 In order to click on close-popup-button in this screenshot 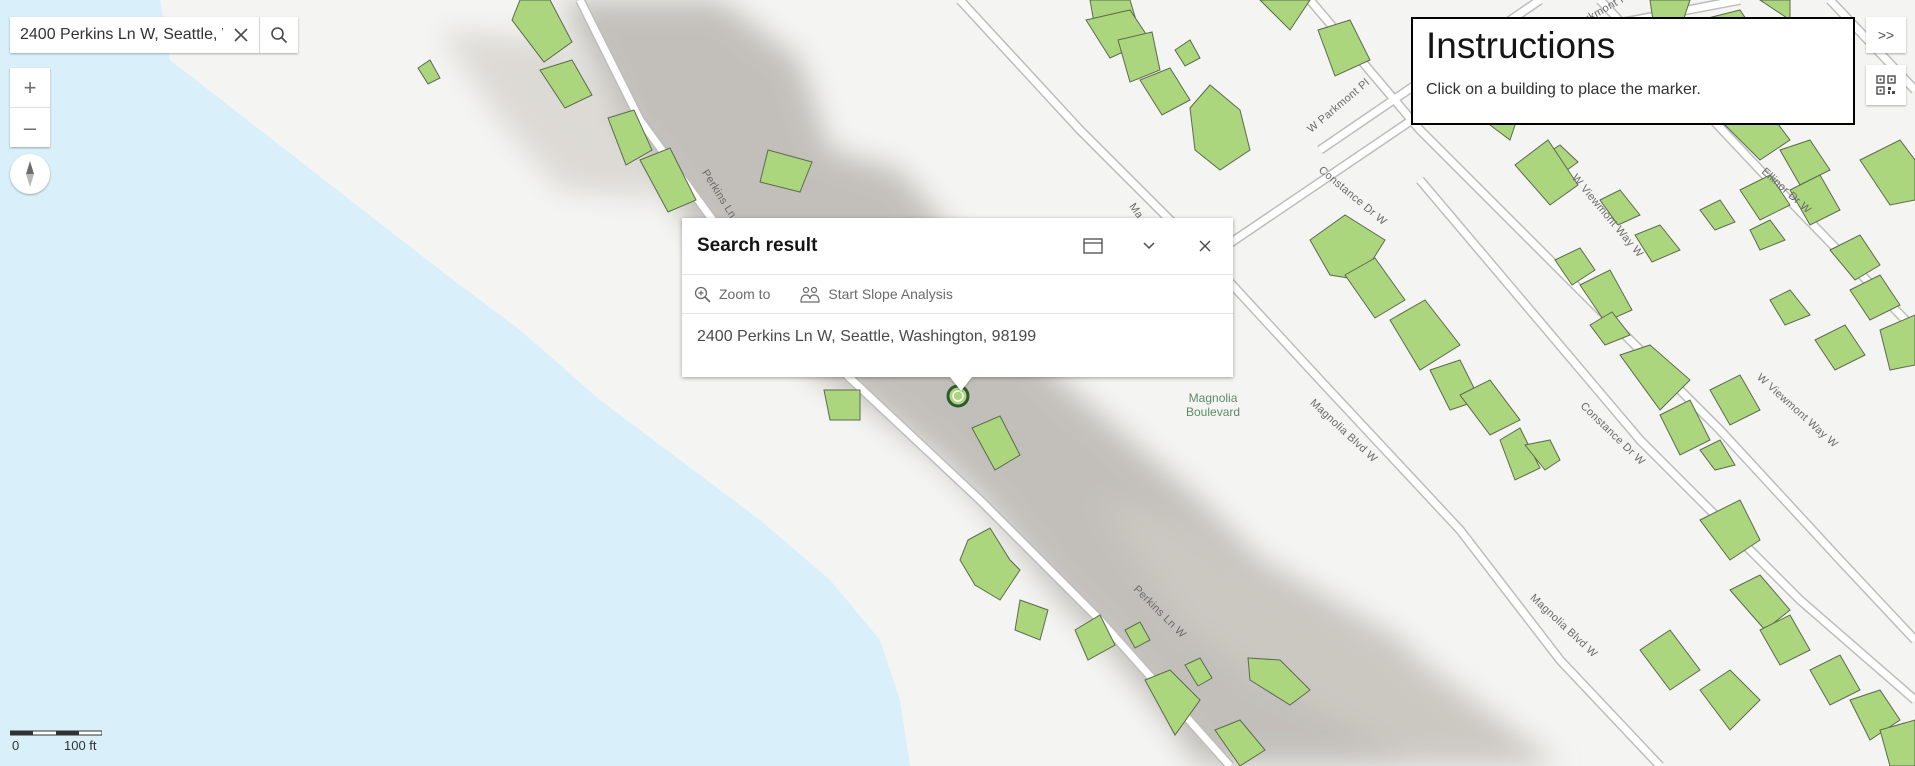, I will do `click(1205, 246)`.